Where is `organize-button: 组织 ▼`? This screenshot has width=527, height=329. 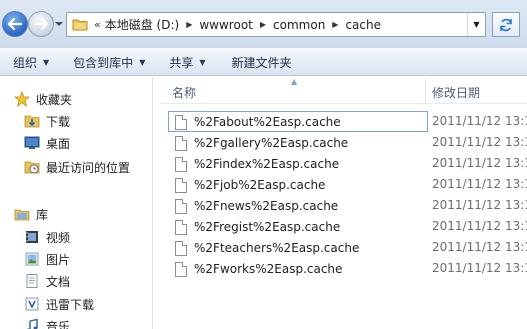 organize-button: 组织 ▼ is located at coordinates (31, 62).